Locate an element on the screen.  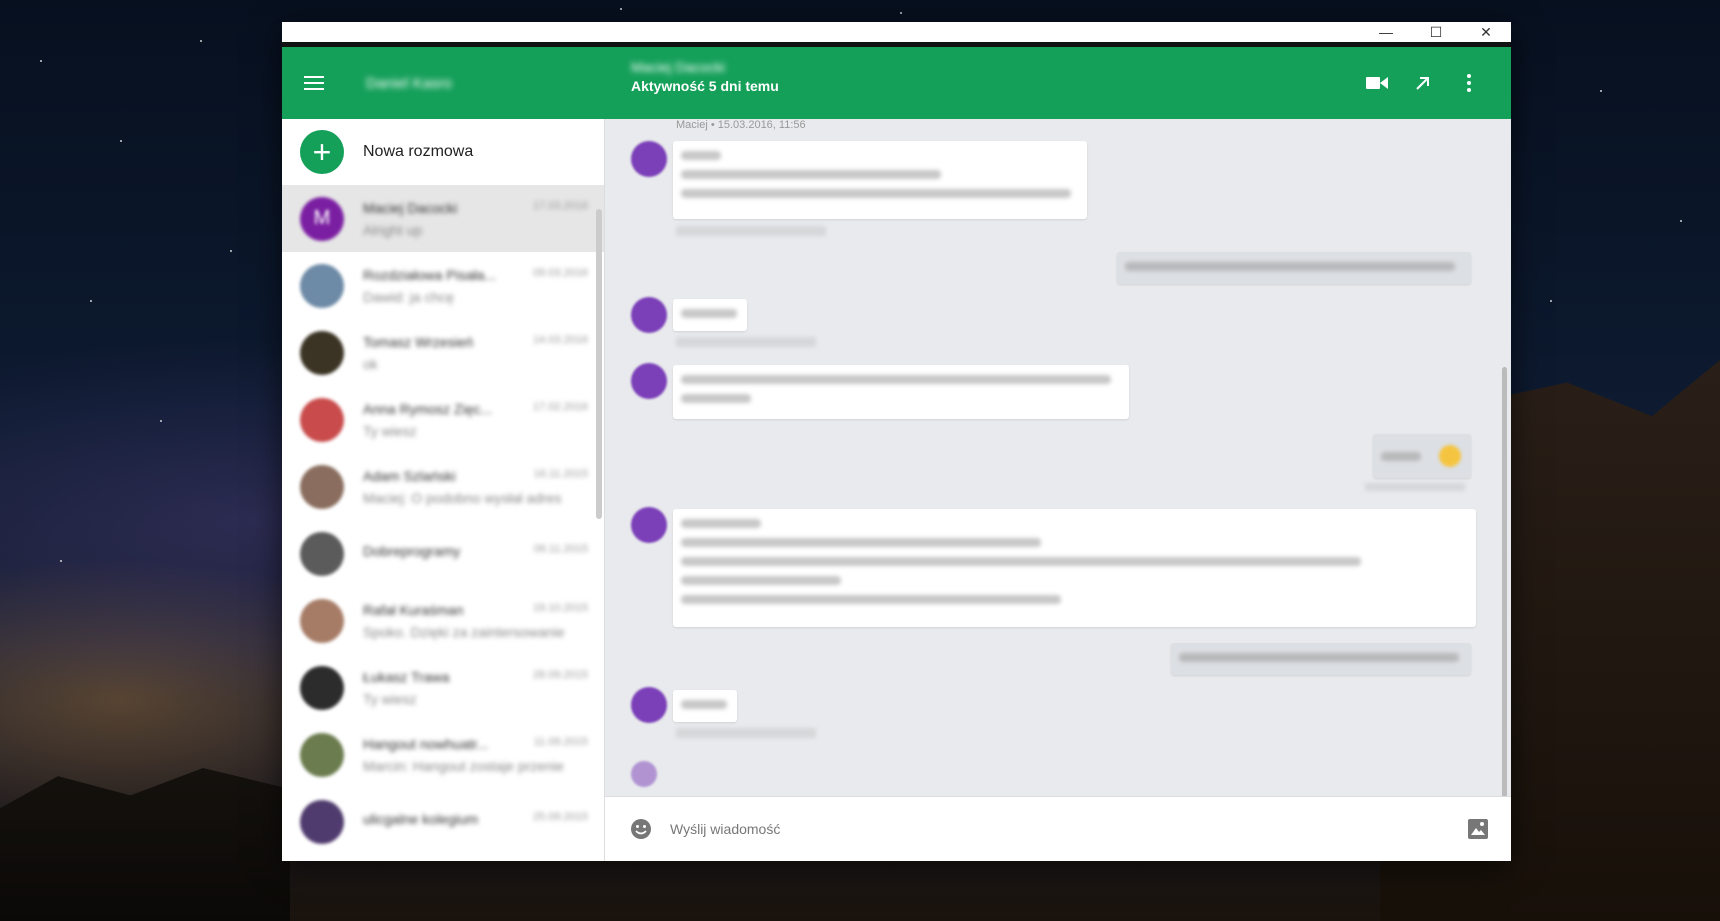
conversation-item-preview: Maciej: O podobno wysłał adres is located at coordinates (462, 497).